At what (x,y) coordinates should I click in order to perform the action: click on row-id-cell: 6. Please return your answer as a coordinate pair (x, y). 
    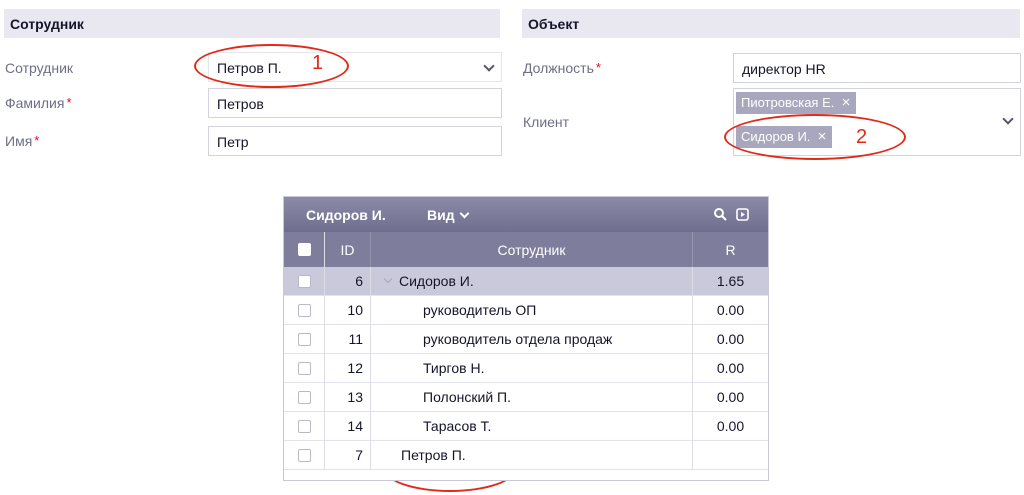
    Looking at the image, I should click on (348, 281).